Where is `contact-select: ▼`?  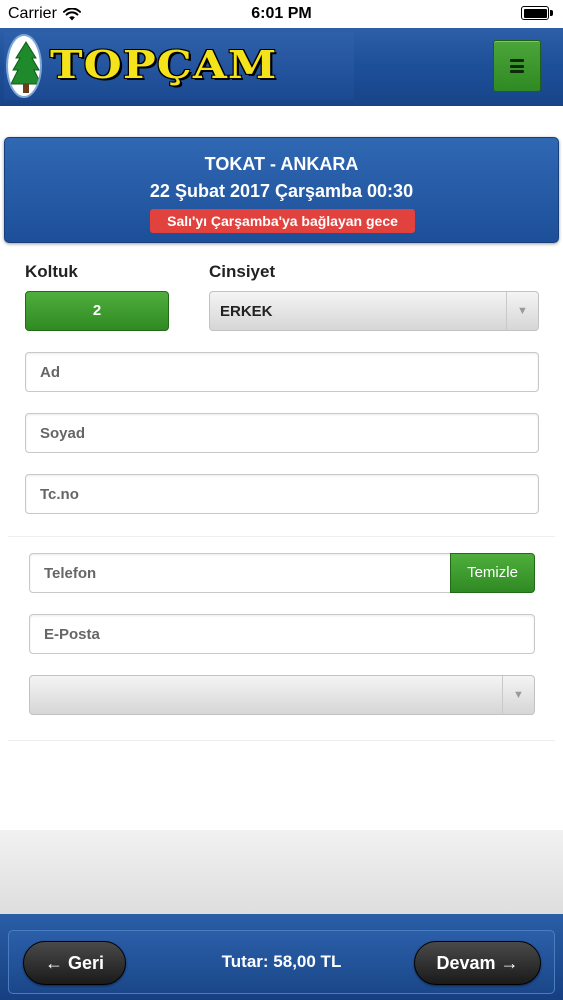
contact-select: ▼ is located at coordinates (282, 695).